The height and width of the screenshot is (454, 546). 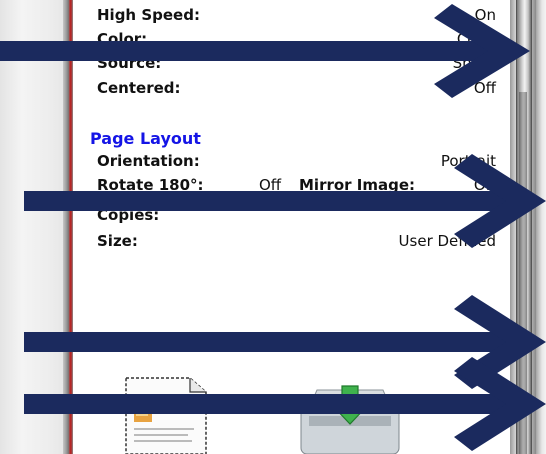 I want to click on setting-row-color: Color, so click(x=296, y=39).